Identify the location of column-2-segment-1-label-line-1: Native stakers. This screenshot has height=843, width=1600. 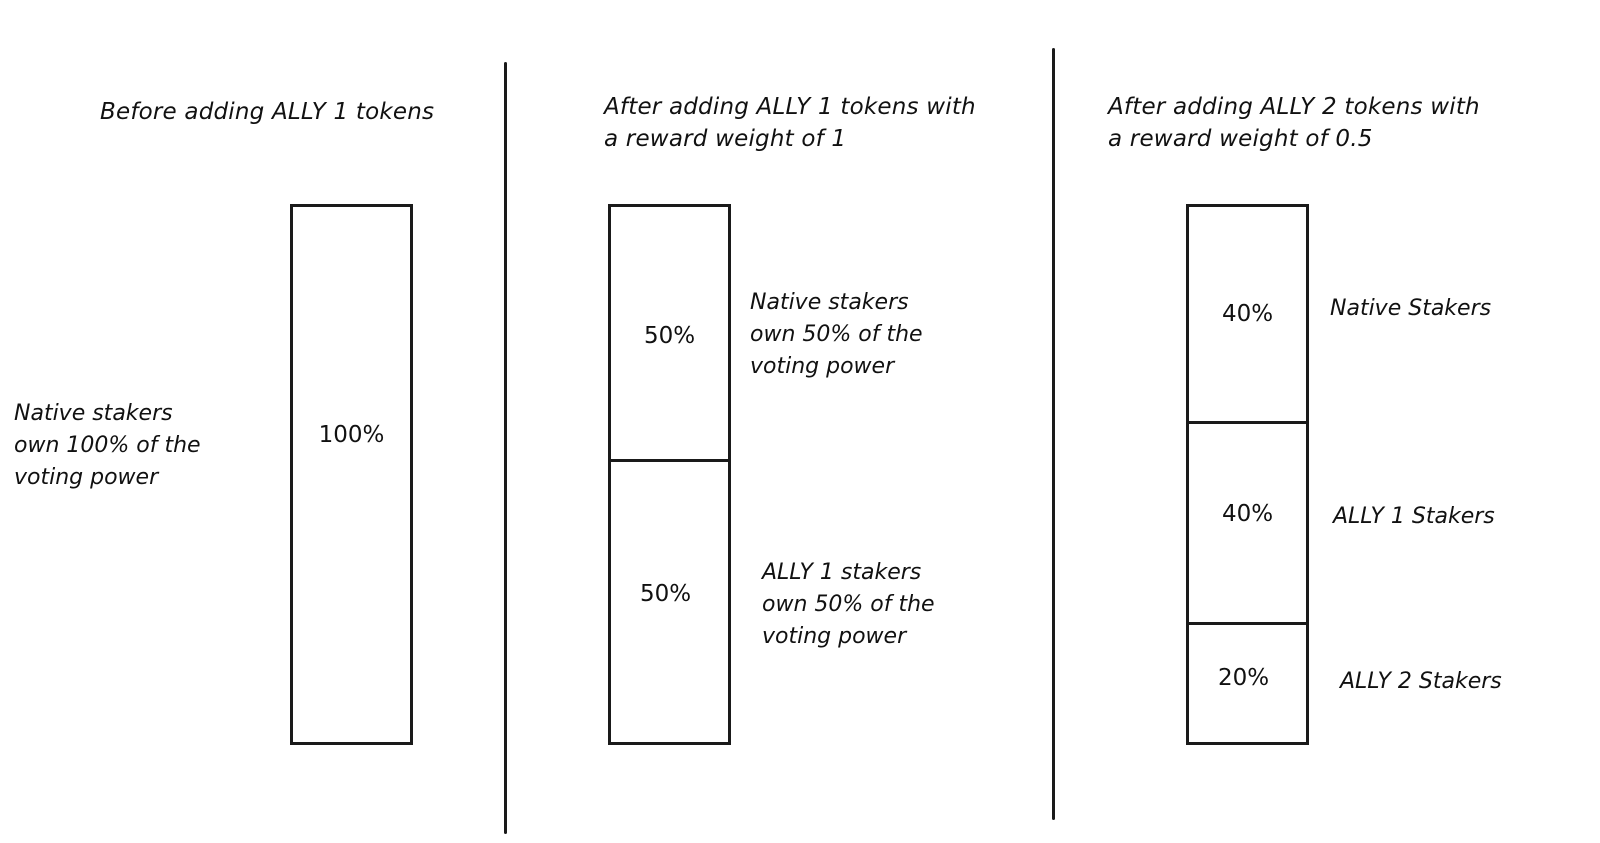
(829, 302).